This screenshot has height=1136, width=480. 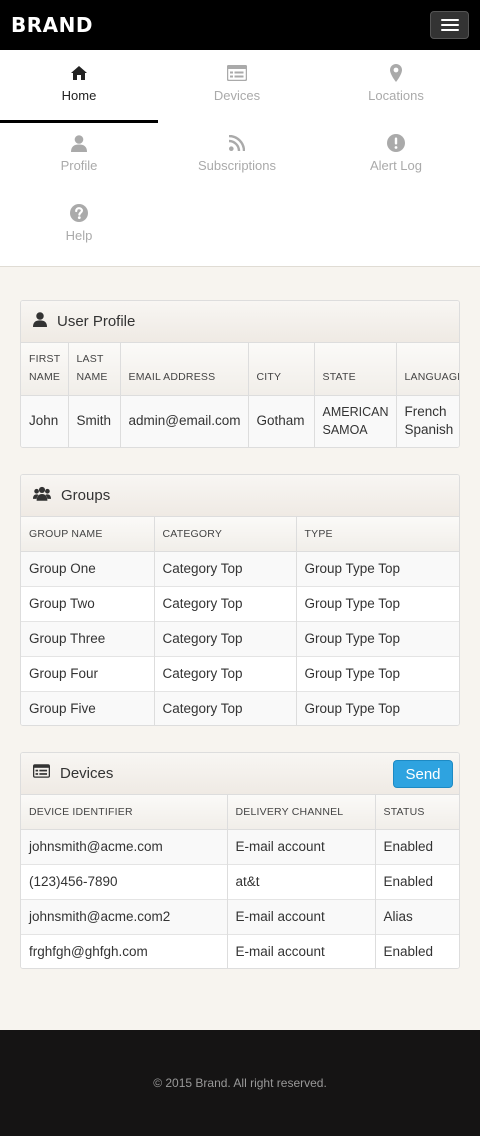 I want to click on table-row: Group Two Category Top Group Type Top, so click(x=240, y=603).